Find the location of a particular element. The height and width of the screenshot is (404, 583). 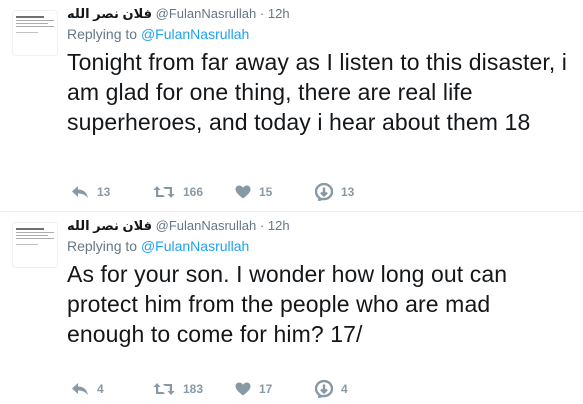

tweet-actions: 13 166 15 13 is located at coordinates (212, 192).